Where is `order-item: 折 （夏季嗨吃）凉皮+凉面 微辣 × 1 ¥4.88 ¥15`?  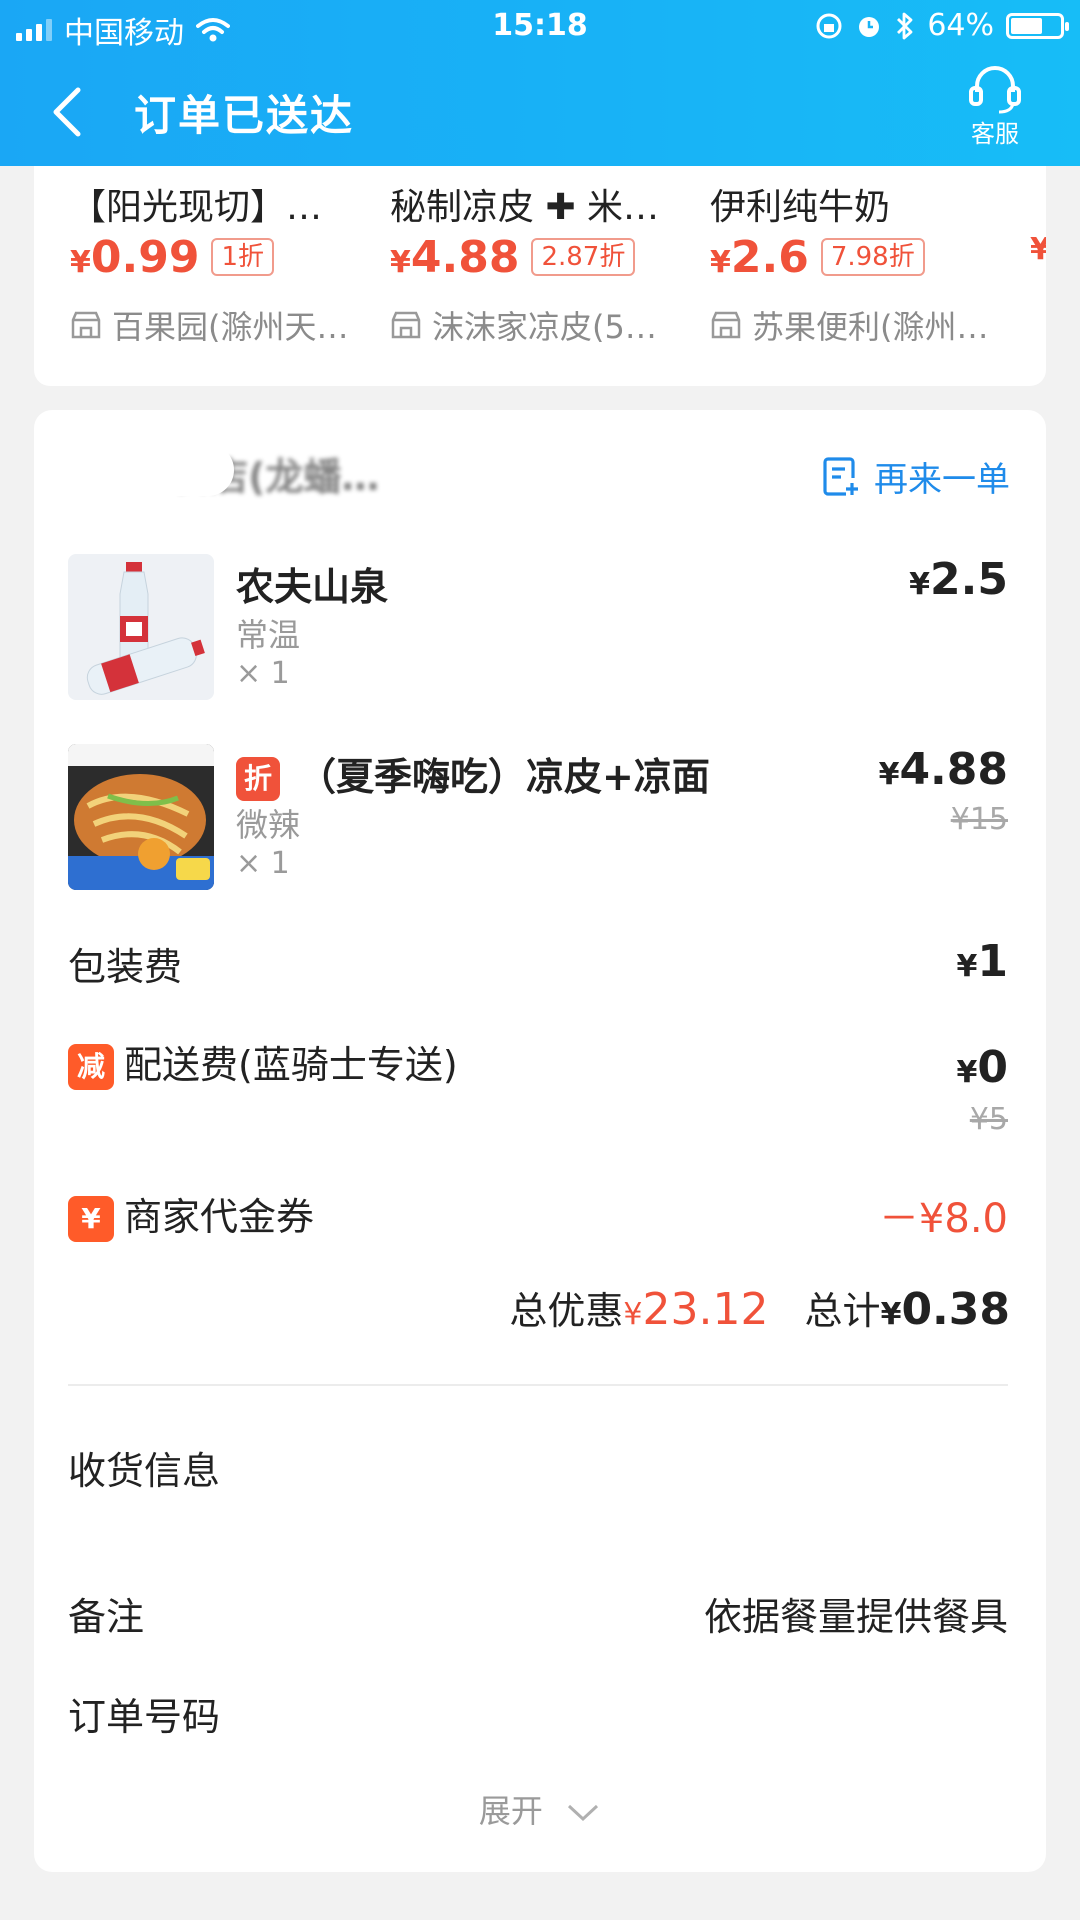 order-item: 折 （夏季嗨吃）凉皮+凉面 微辣 × 1 ¥4.88 ¥15 is located at coordinates (538, 819).